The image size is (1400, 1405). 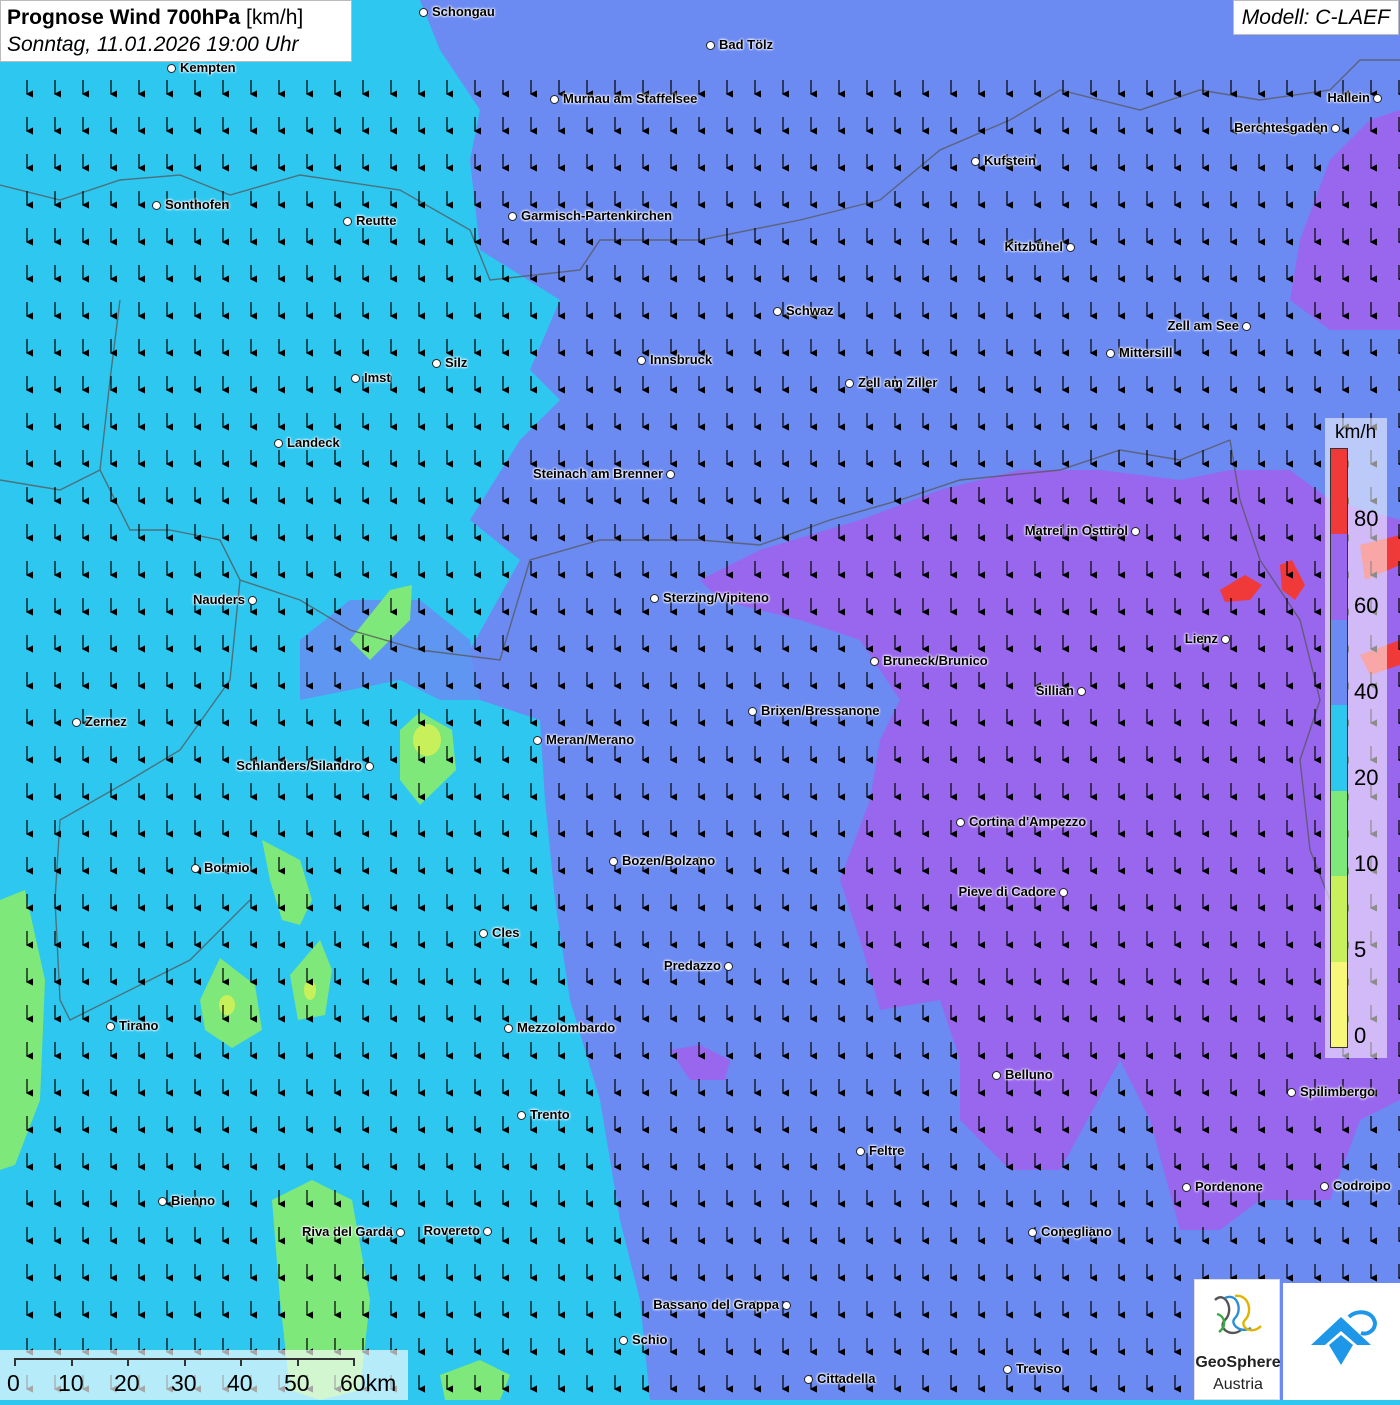 What do you see at coordinates (1010, 160) in the screenshot?
I see `city-label: Kufstein` at bounding box center [1010, 160].